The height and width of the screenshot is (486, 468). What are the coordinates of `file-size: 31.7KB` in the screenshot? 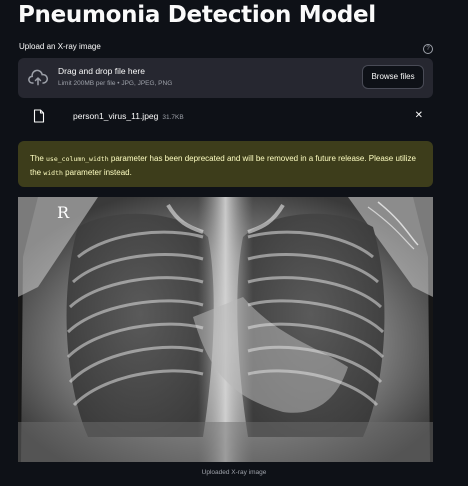 It's located at (173, 117).